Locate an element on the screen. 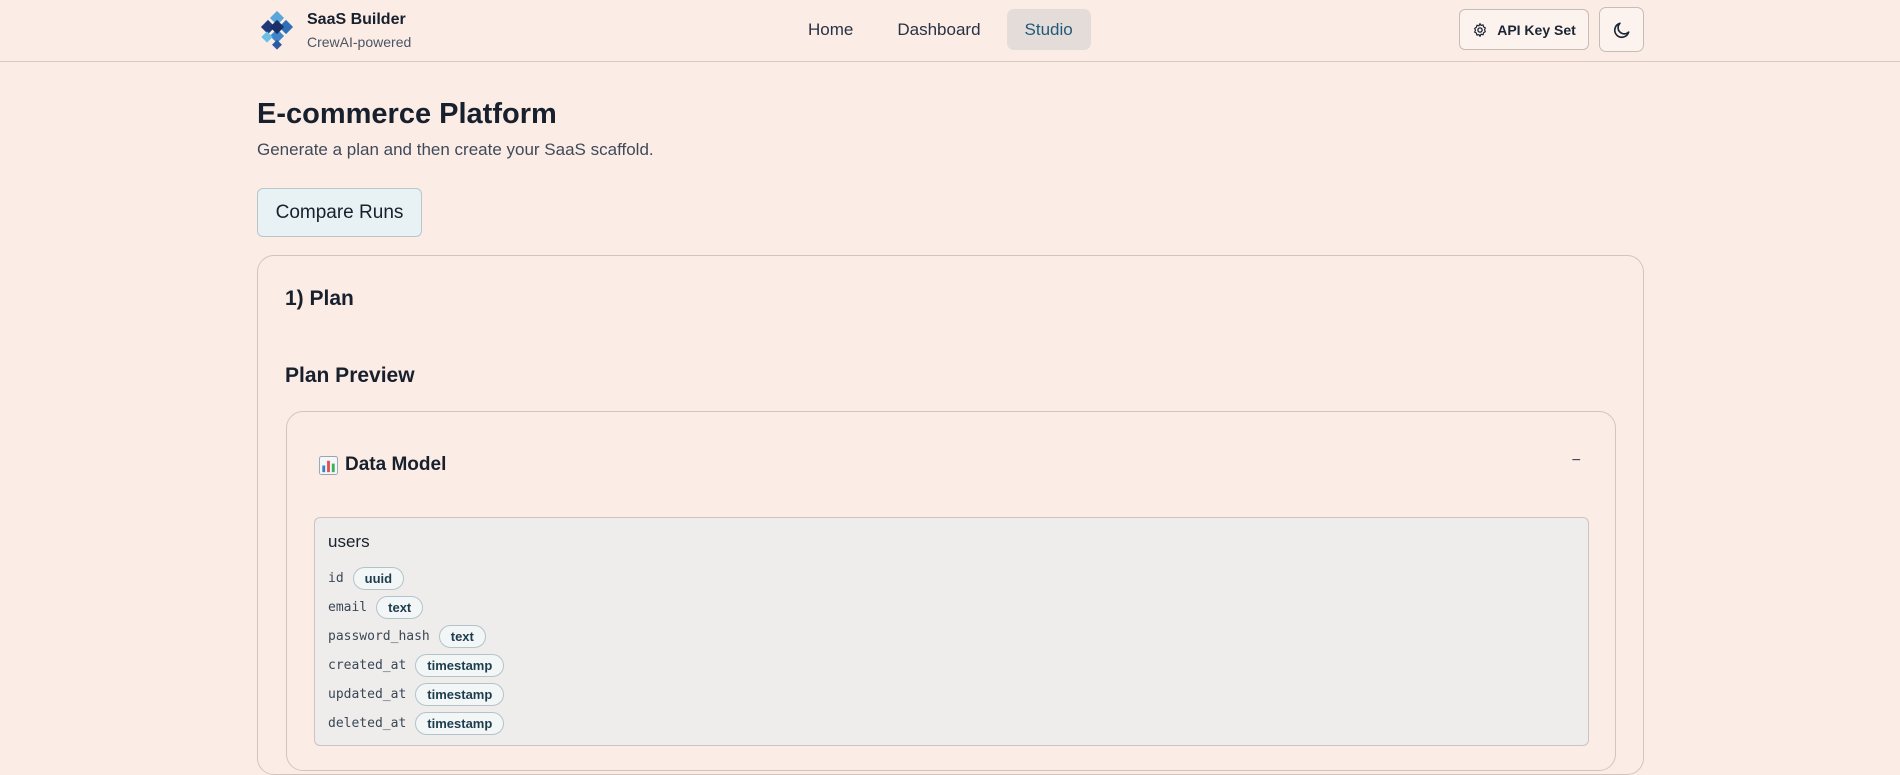 This screenshot has height=775, width=1900. table-name: users is located at coordinates (349, 541).